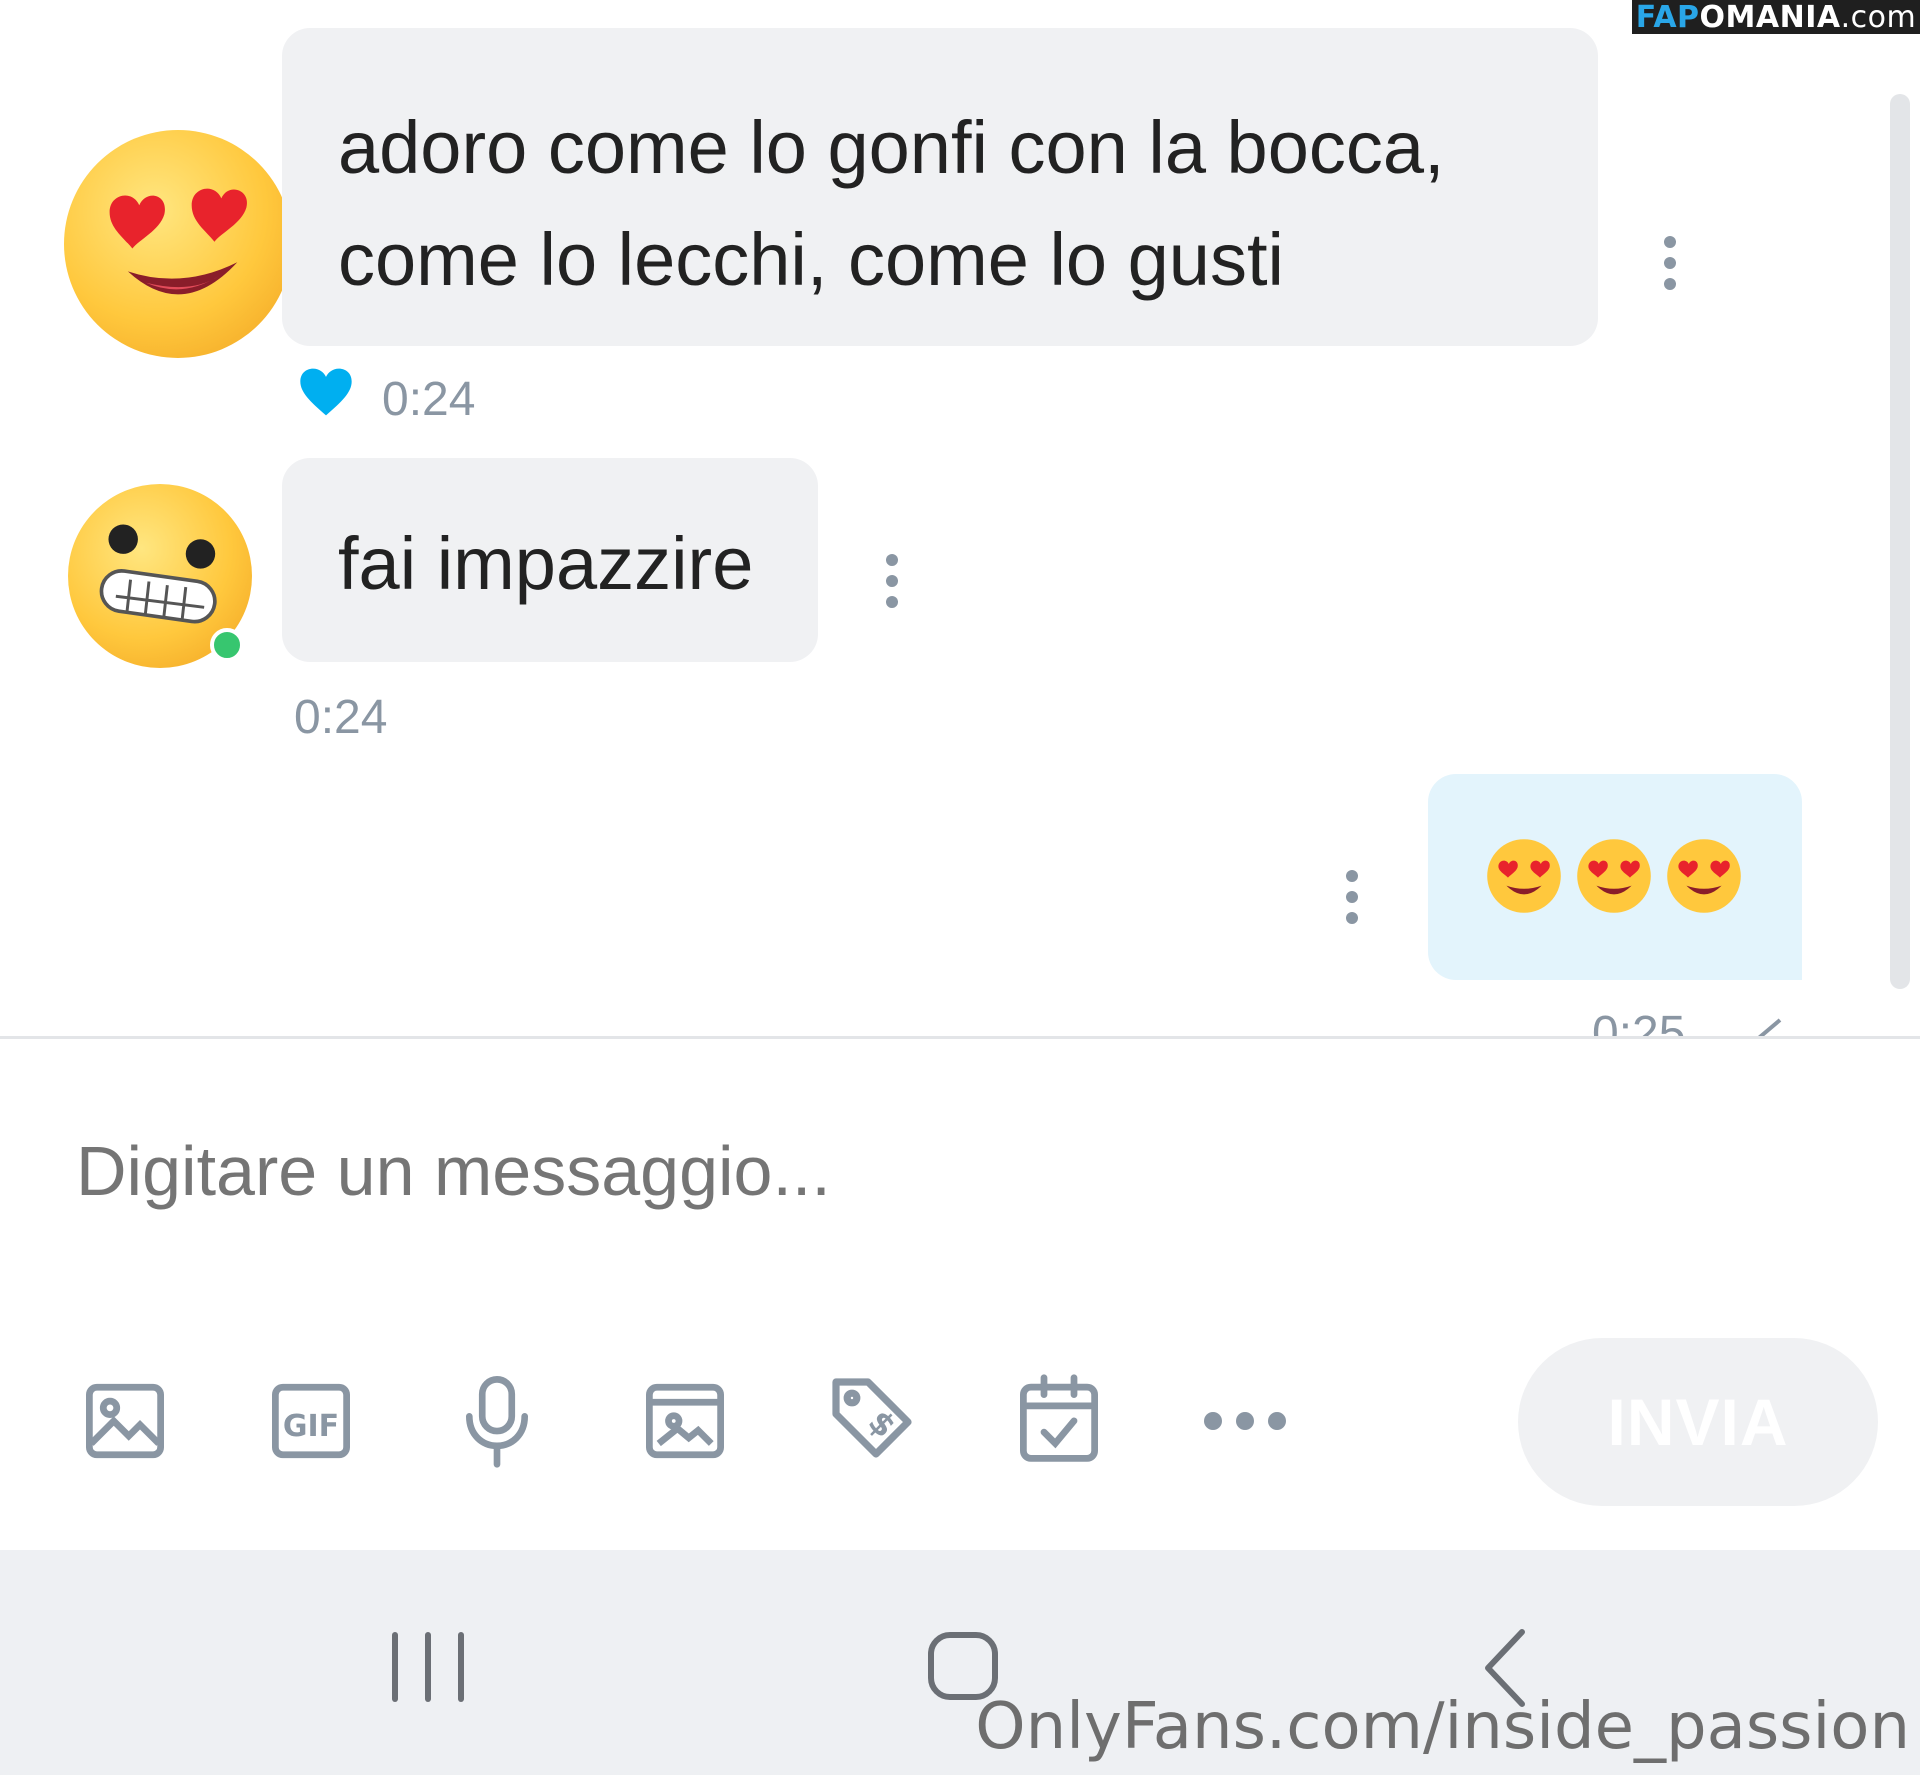  Describe the element at coordinates (1639, 1021) in the screenshot. I see `message-timestamp: 0:25` at that location.